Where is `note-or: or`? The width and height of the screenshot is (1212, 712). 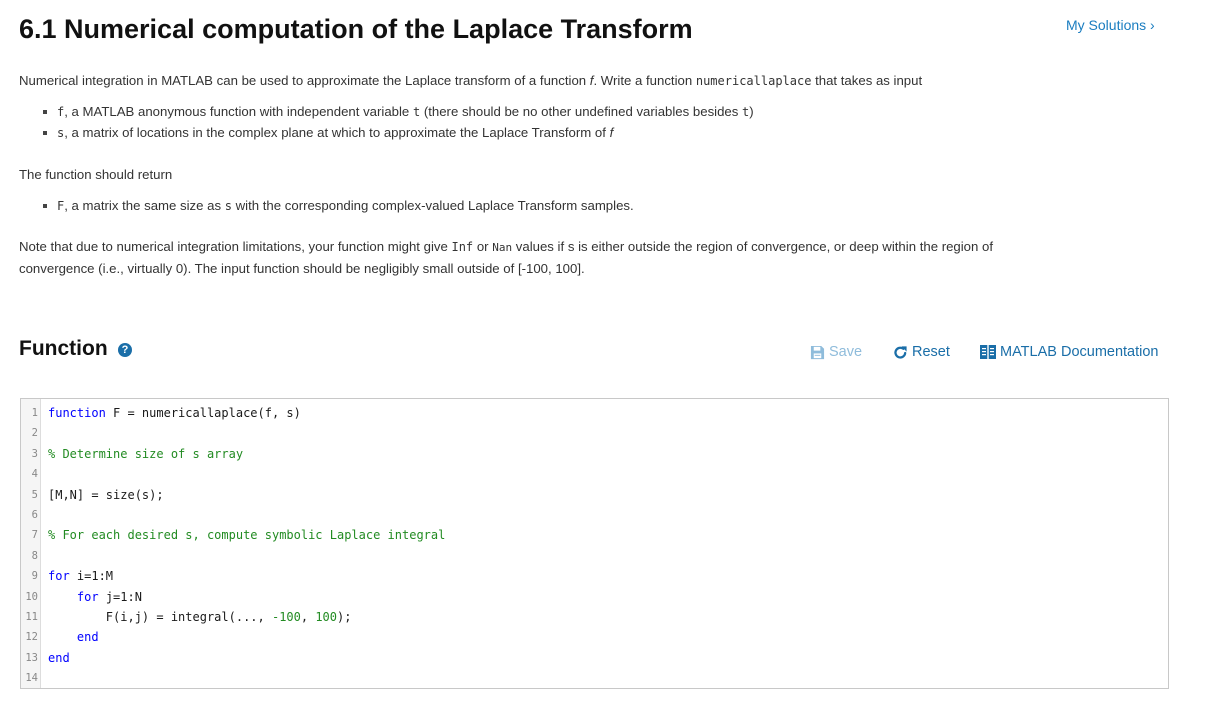
note-or: or is located at coordinates (483, 246).